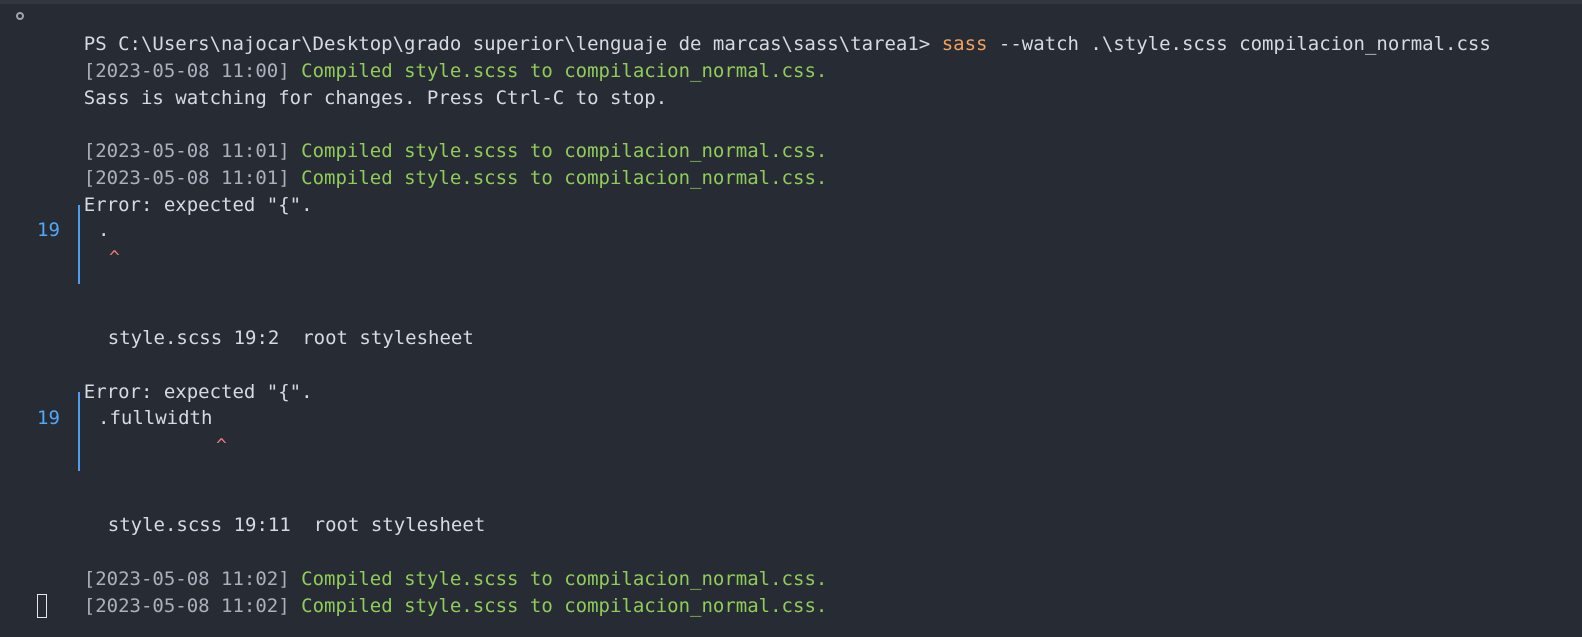 The image size is (1582, 637). What do you see at coordinates (186, 606) in the screenshot?
I see `timestamp: [2023-05-08 11:02]` at bounding box center [186, 606].